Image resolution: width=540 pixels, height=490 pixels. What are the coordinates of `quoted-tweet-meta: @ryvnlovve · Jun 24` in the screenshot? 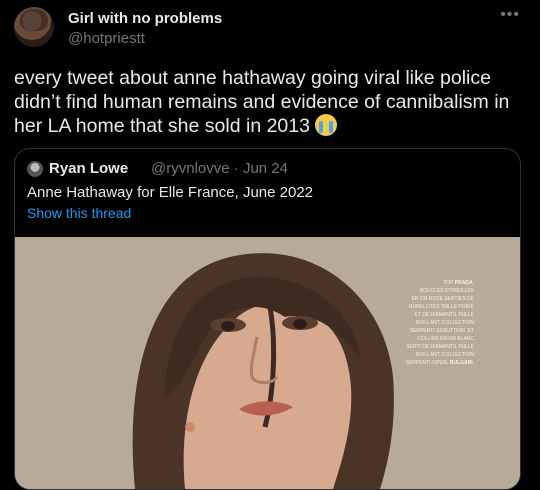 It's located at (219, 168).